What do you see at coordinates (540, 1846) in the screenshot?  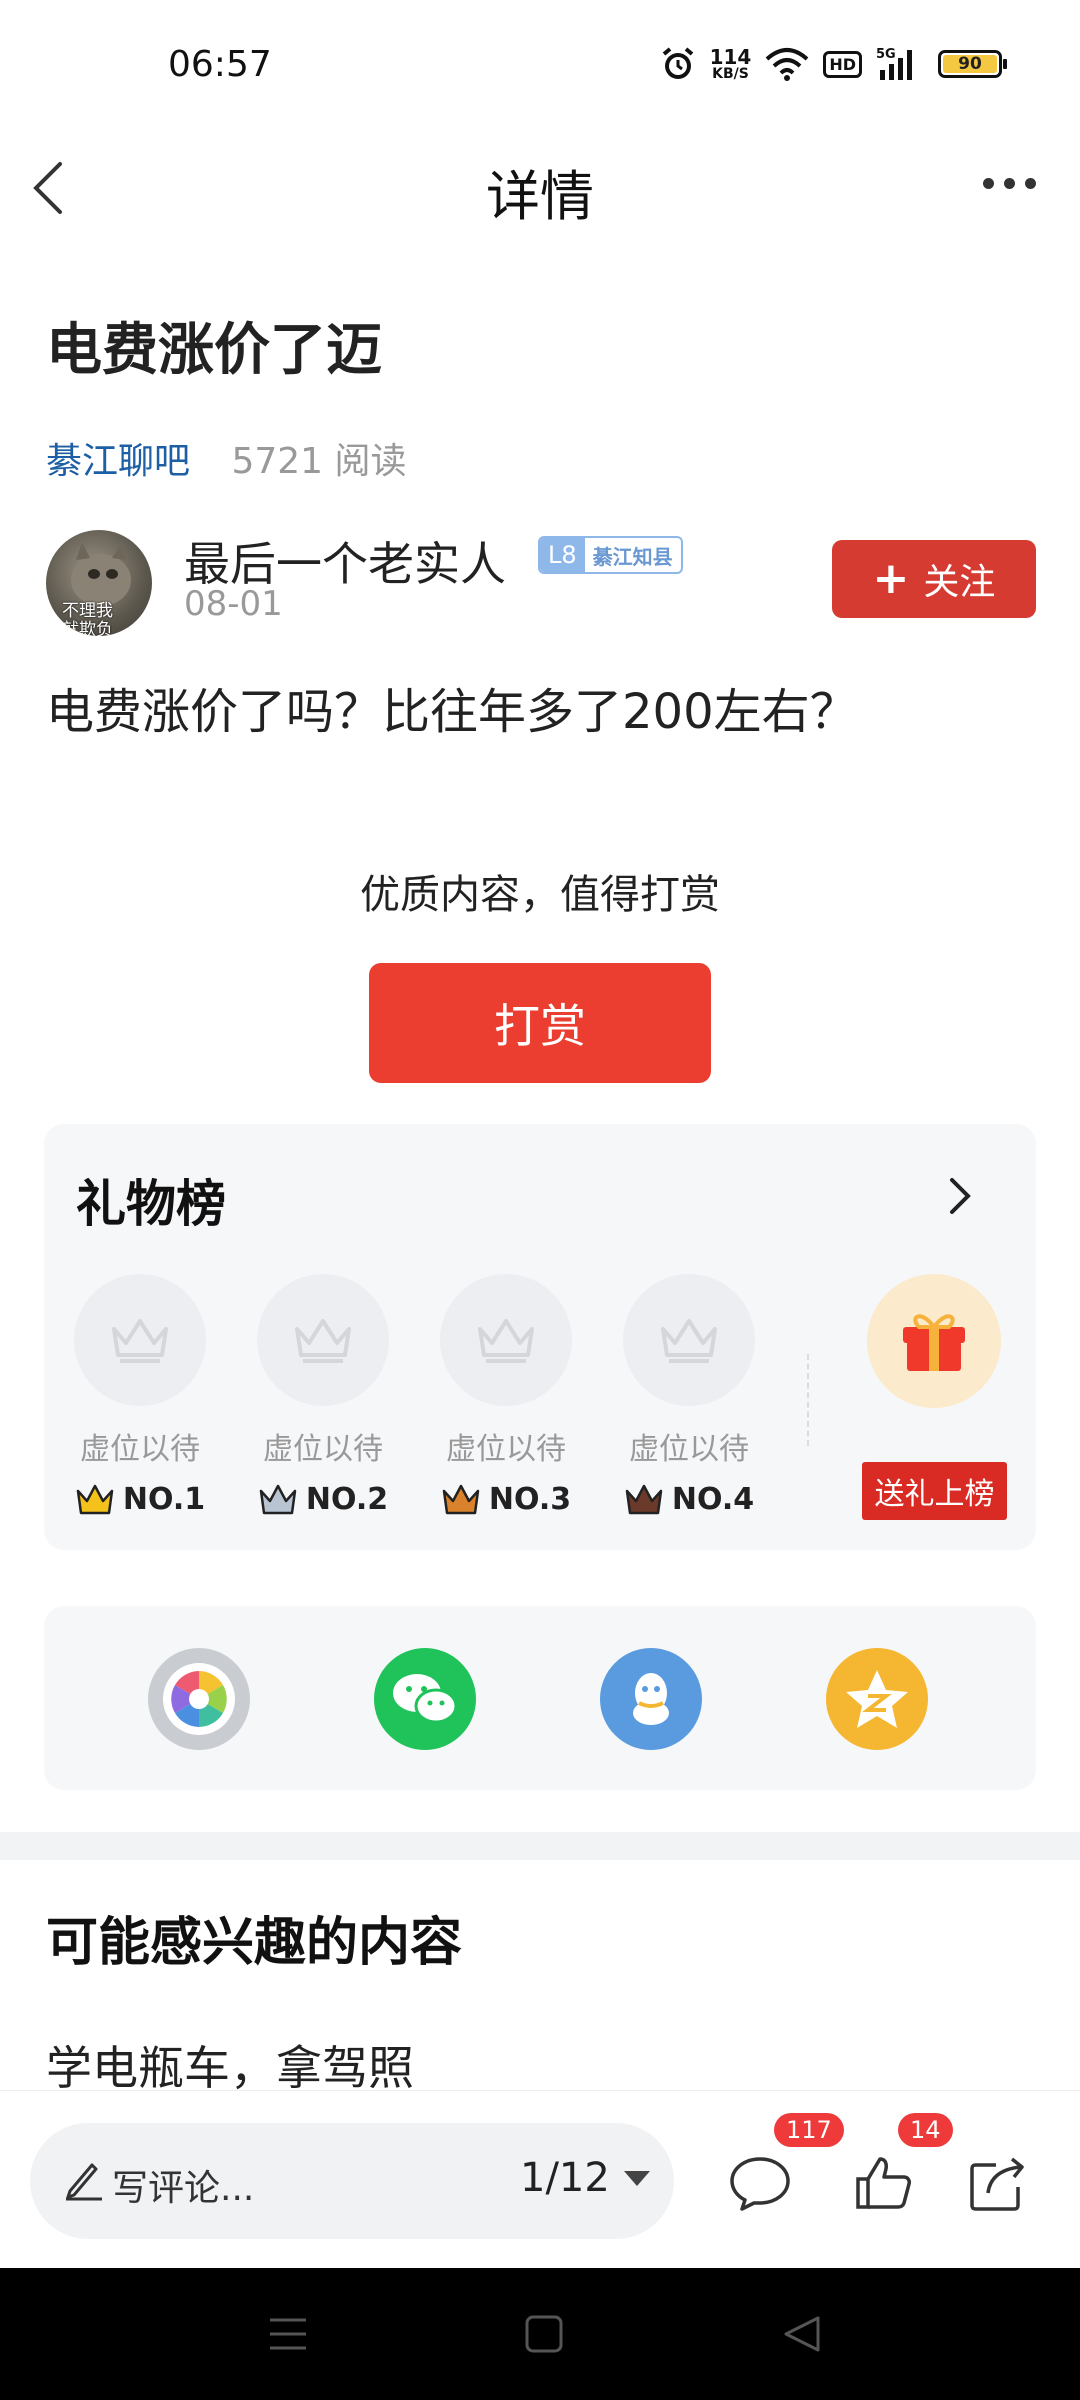 I see `section-separator` at bounding box center [540, 1846].